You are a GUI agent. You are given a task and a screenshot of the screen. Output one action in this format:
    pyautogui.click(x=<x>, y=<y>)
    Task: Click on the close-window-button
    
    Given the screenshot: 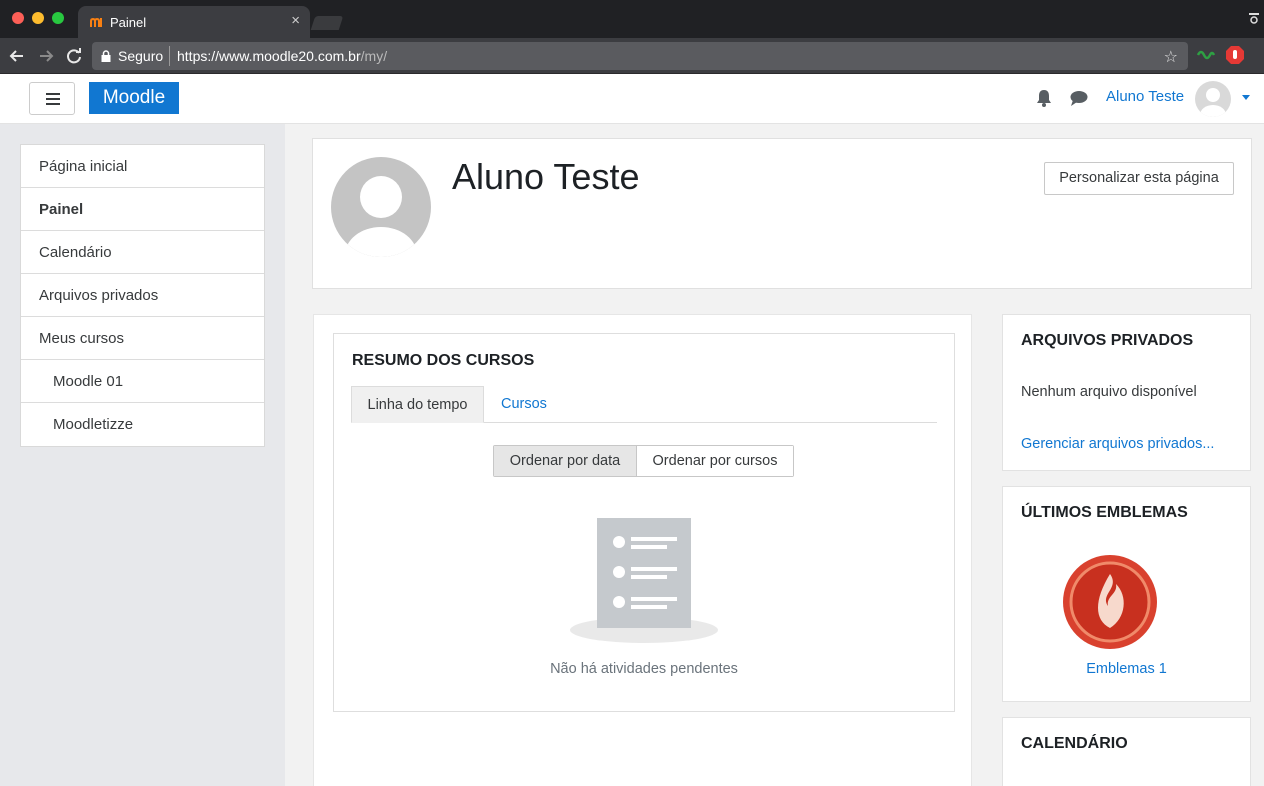 What is the action you would take?
    pyautogui.click(x=18, y=18)
    